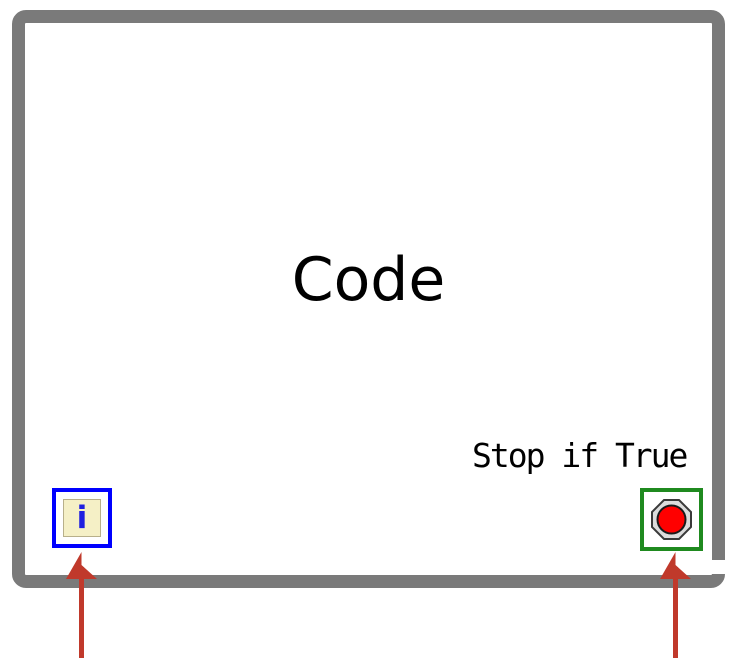 The width and height of the screenshot is (737, 658). Describe the element at coordinates (81, 612) in the screenshot. I see `left-arrow-shaft` at that location.